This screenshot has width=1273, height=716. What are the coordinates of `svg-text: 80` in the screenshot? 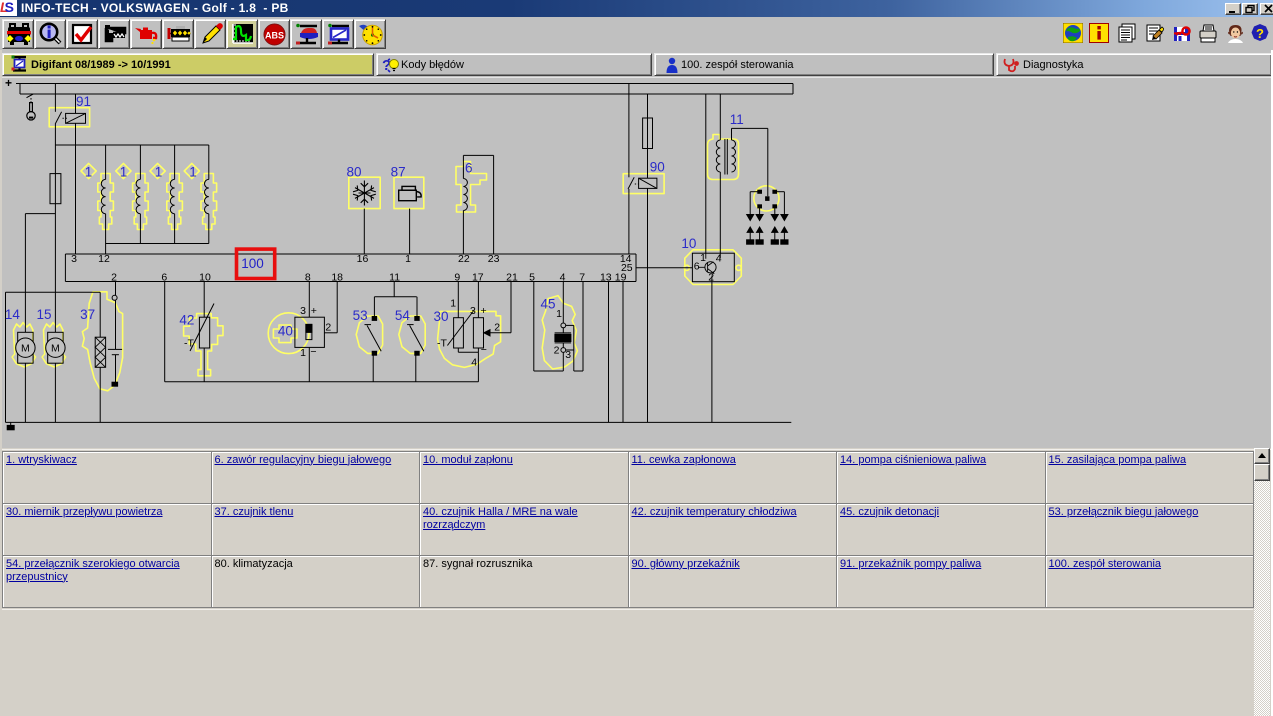 It's located at (353, 171).